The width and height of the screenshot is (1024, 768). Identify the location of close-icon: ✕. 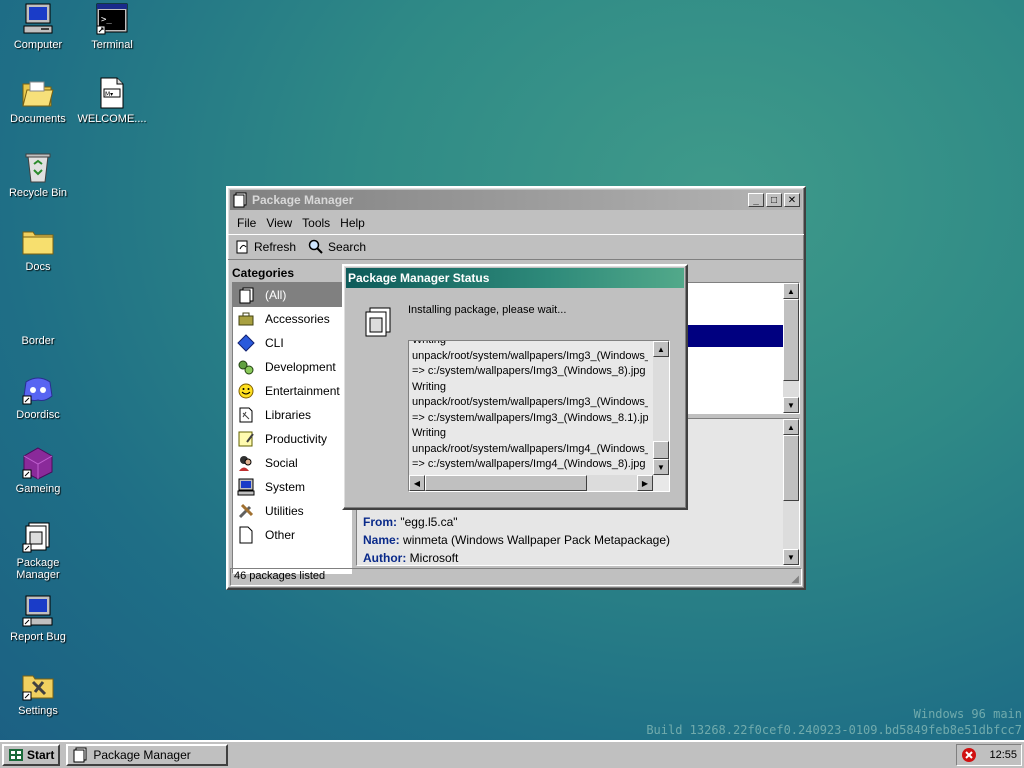
(792, 200).